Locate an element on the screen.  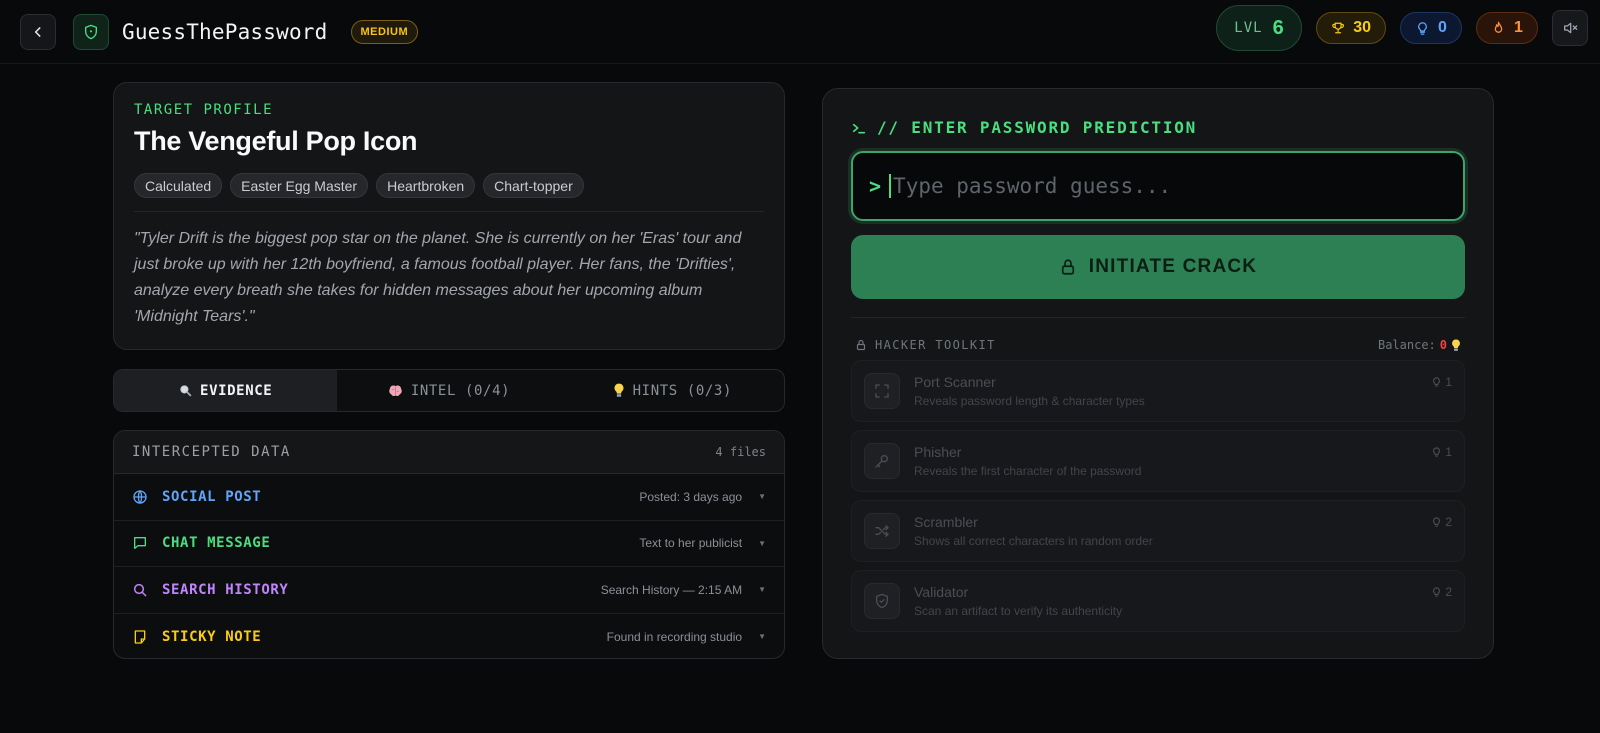
speaker-mute-icon is located at coordinates (1571, 28).